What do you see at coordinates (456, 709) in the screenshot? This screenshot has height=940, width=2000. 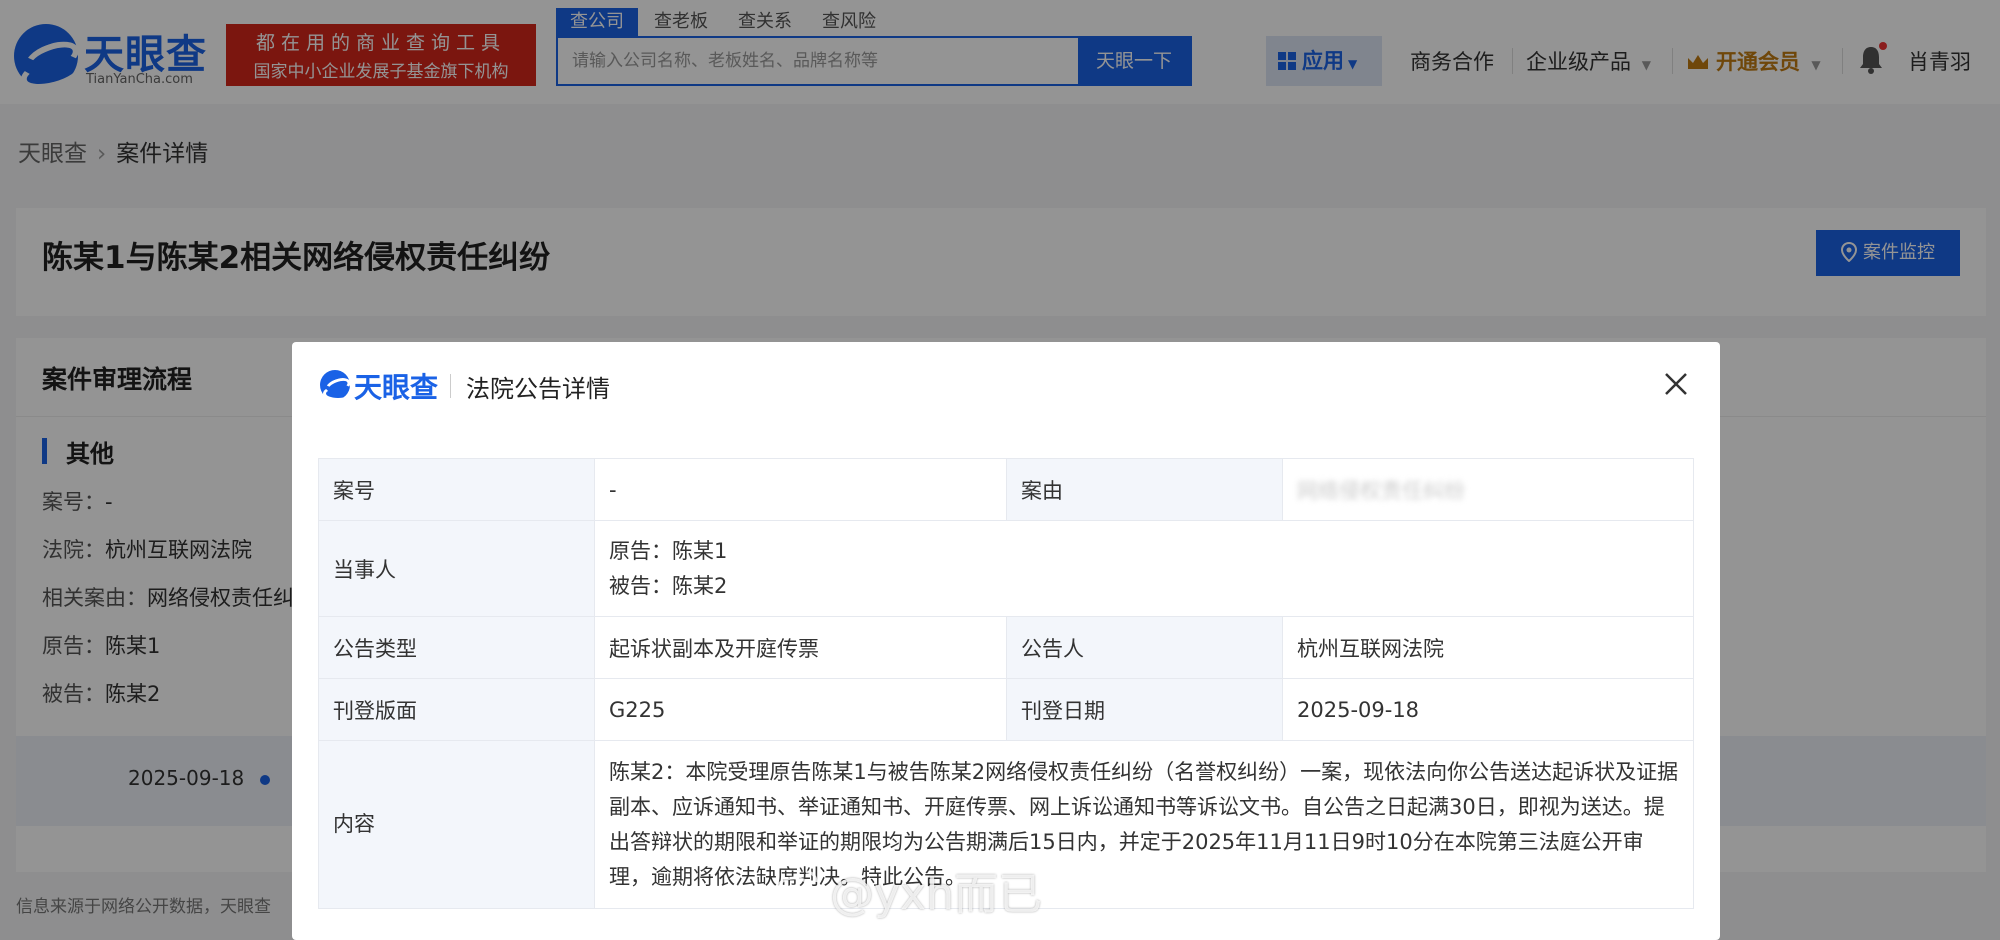 I see `label-page: 刊登版面` at bounding box center [456, 709].